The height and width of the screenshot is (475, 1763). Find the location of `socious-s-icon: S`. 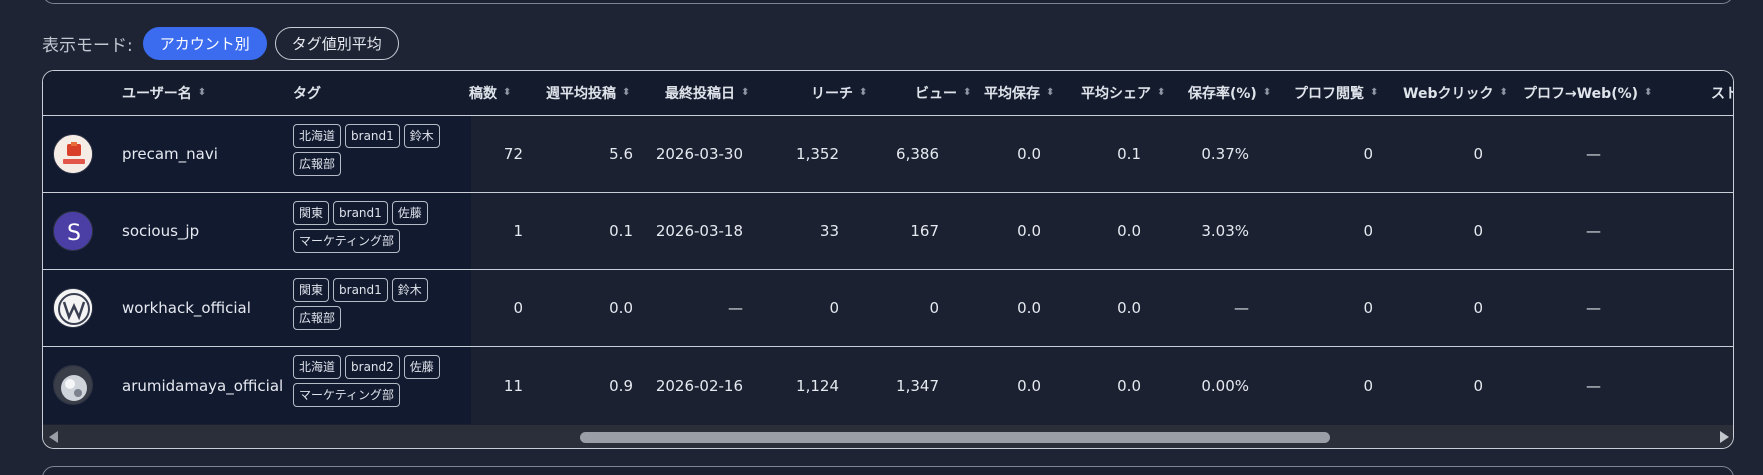

socious-s-icon: S is located at coordinates (73, 231).